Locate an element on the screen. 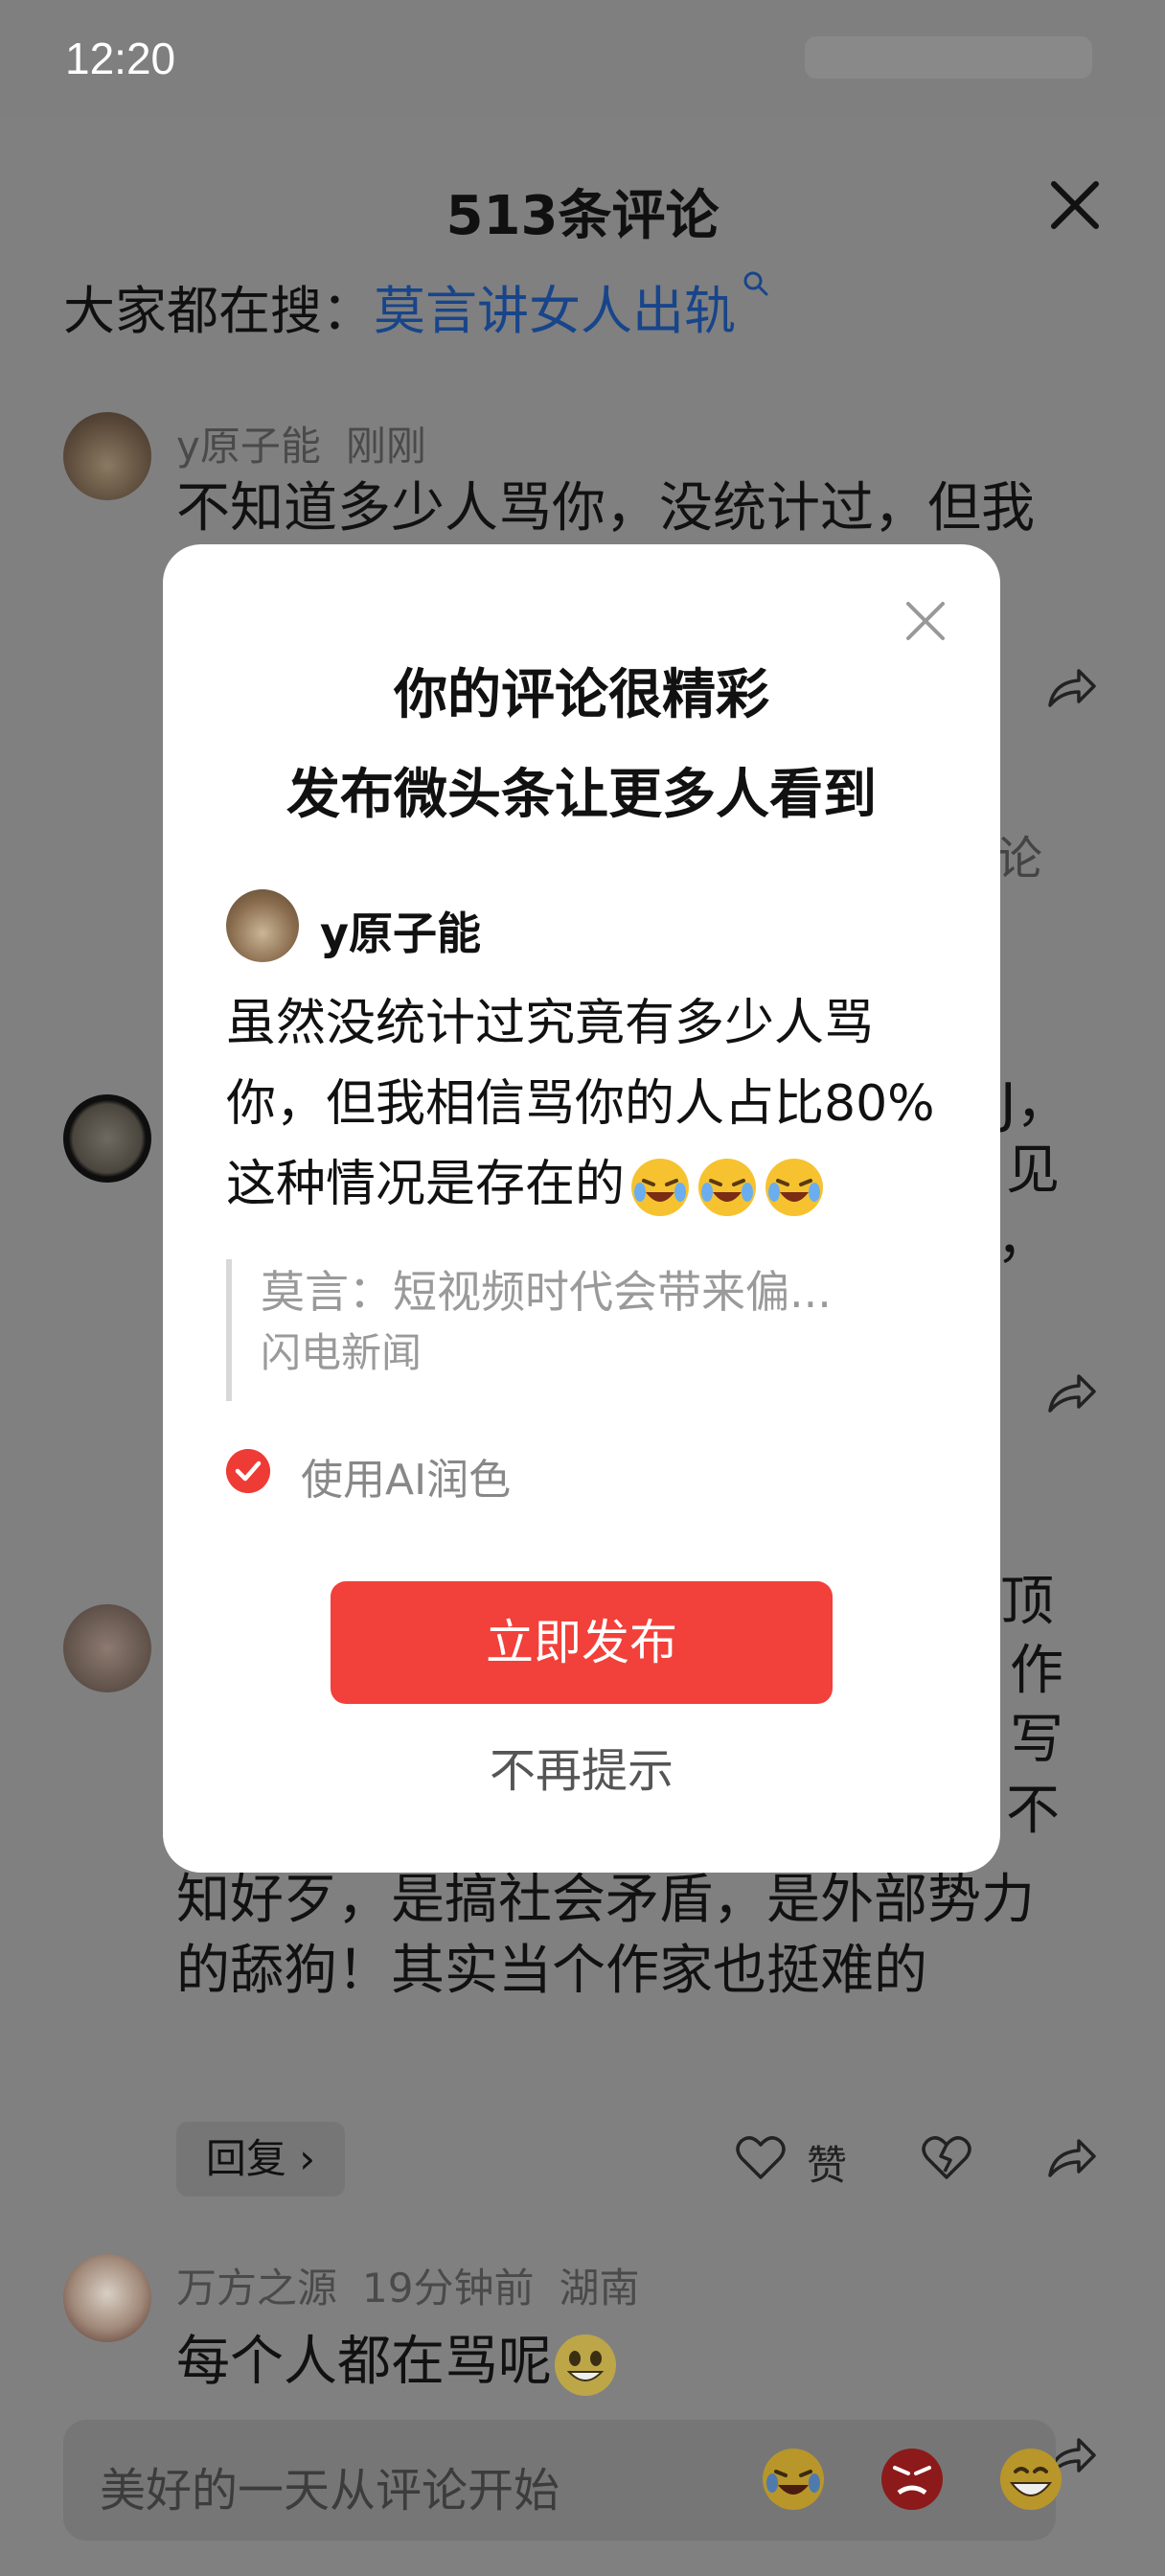  comment-text-fragment: 不 is located at coordinates (1033, 1811).